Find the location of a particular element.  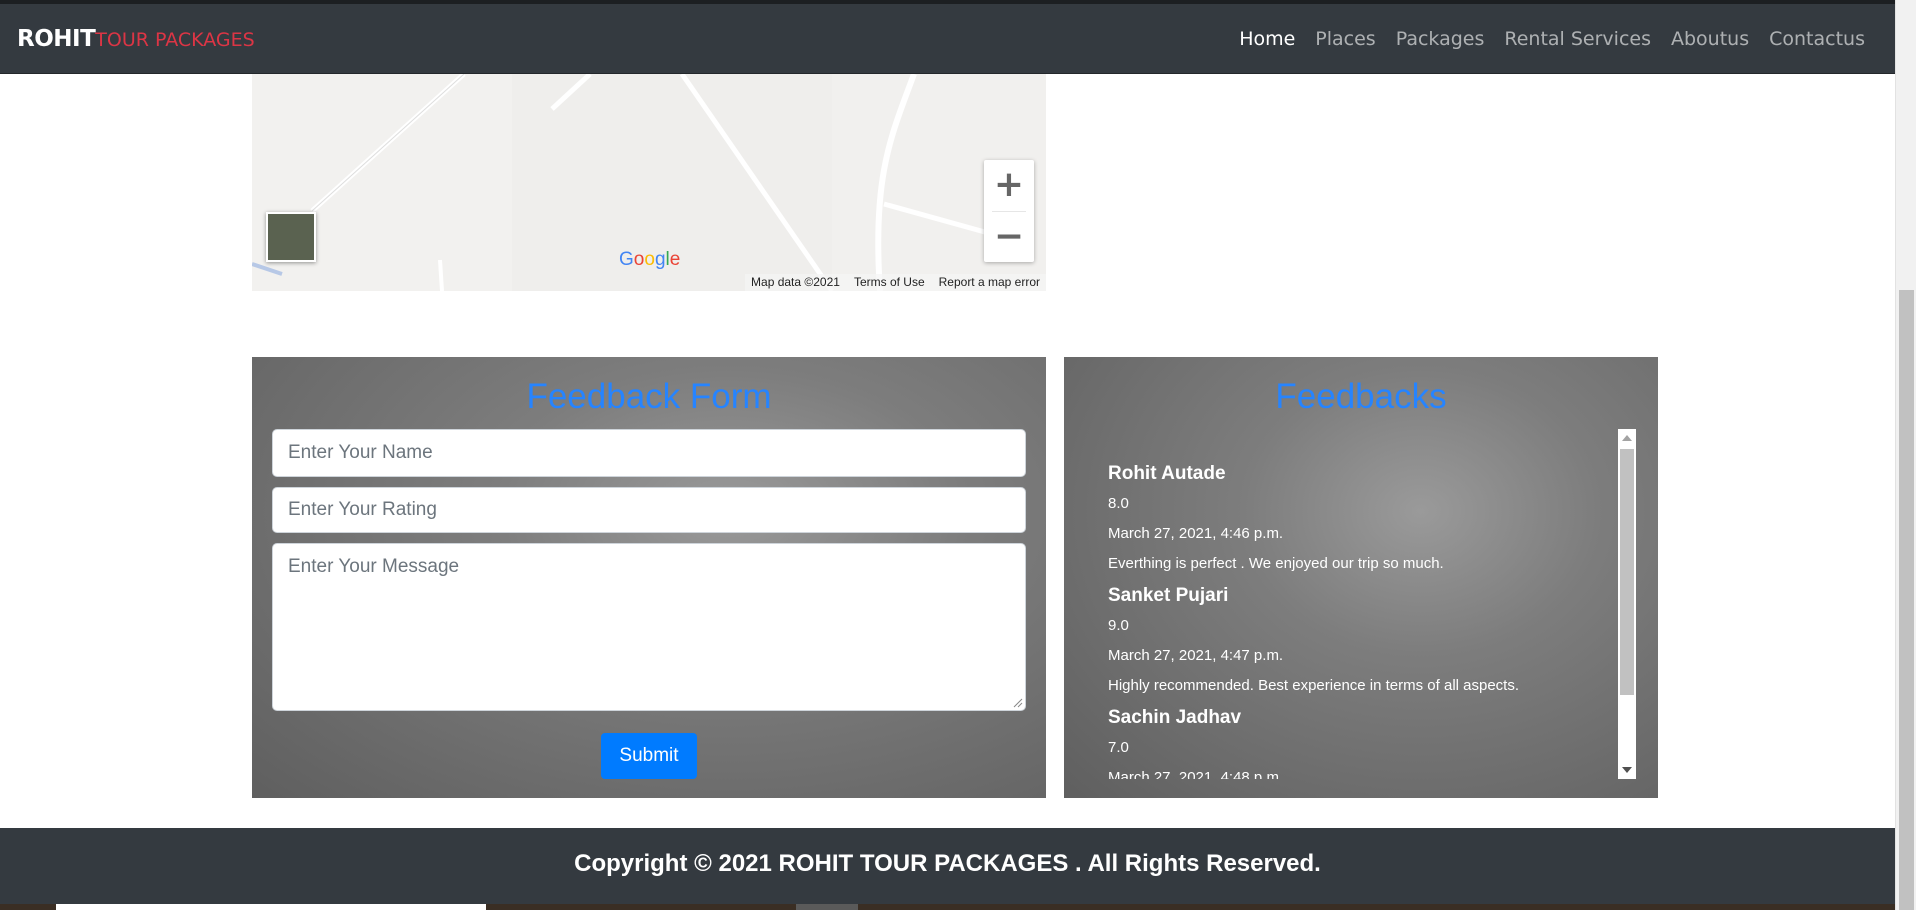

brand-logo: ROHITTOUR PACKAGES is located at coordinates (136, 39).